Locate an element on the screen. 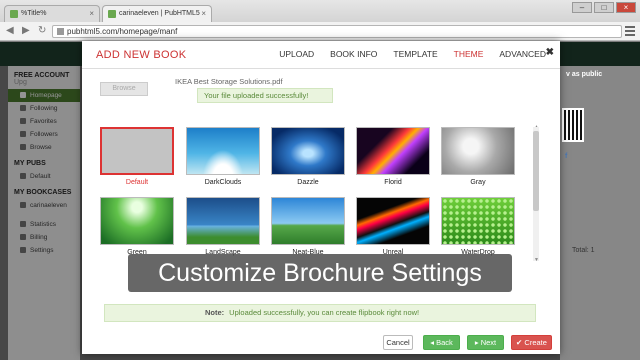  theme-name: Florid is located at coordinates (393, 182).